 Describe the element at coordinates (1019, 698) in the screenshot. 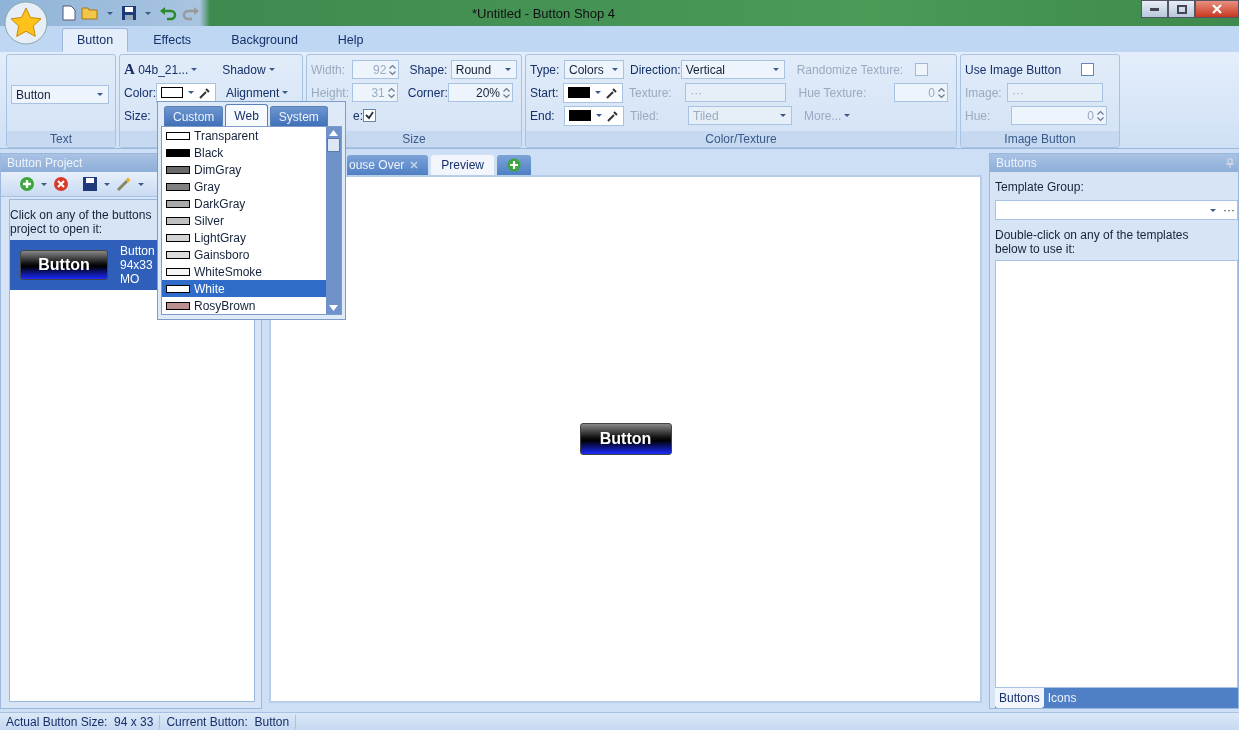

I see `panel-tab: Buttons` at that location.